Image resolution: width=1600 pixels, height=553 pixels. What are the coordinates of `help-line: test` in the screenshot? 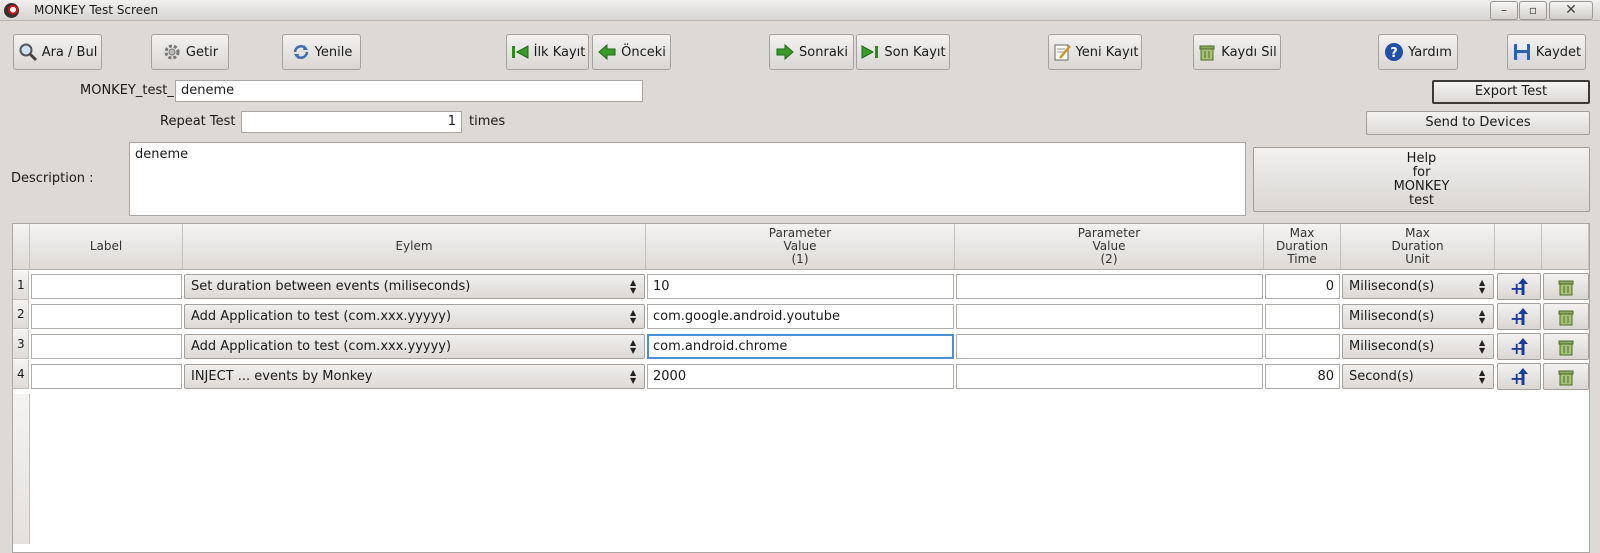 It's located at (1421, 200).